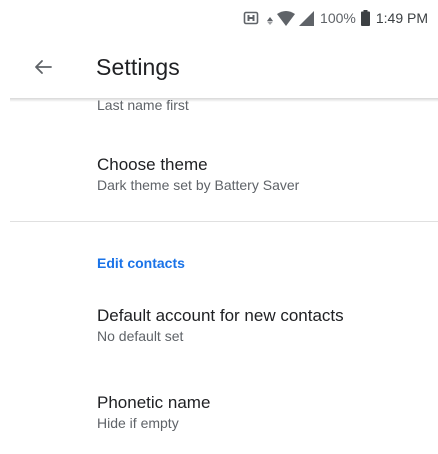 The width and height of the screenshot is (438, 454). I want to click on default-account-summary: No default set, so click(140, 336).